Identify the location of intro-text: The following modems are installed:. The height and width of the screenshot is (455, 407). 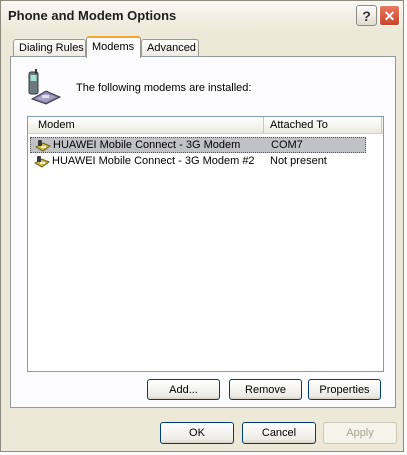
(164, 88).